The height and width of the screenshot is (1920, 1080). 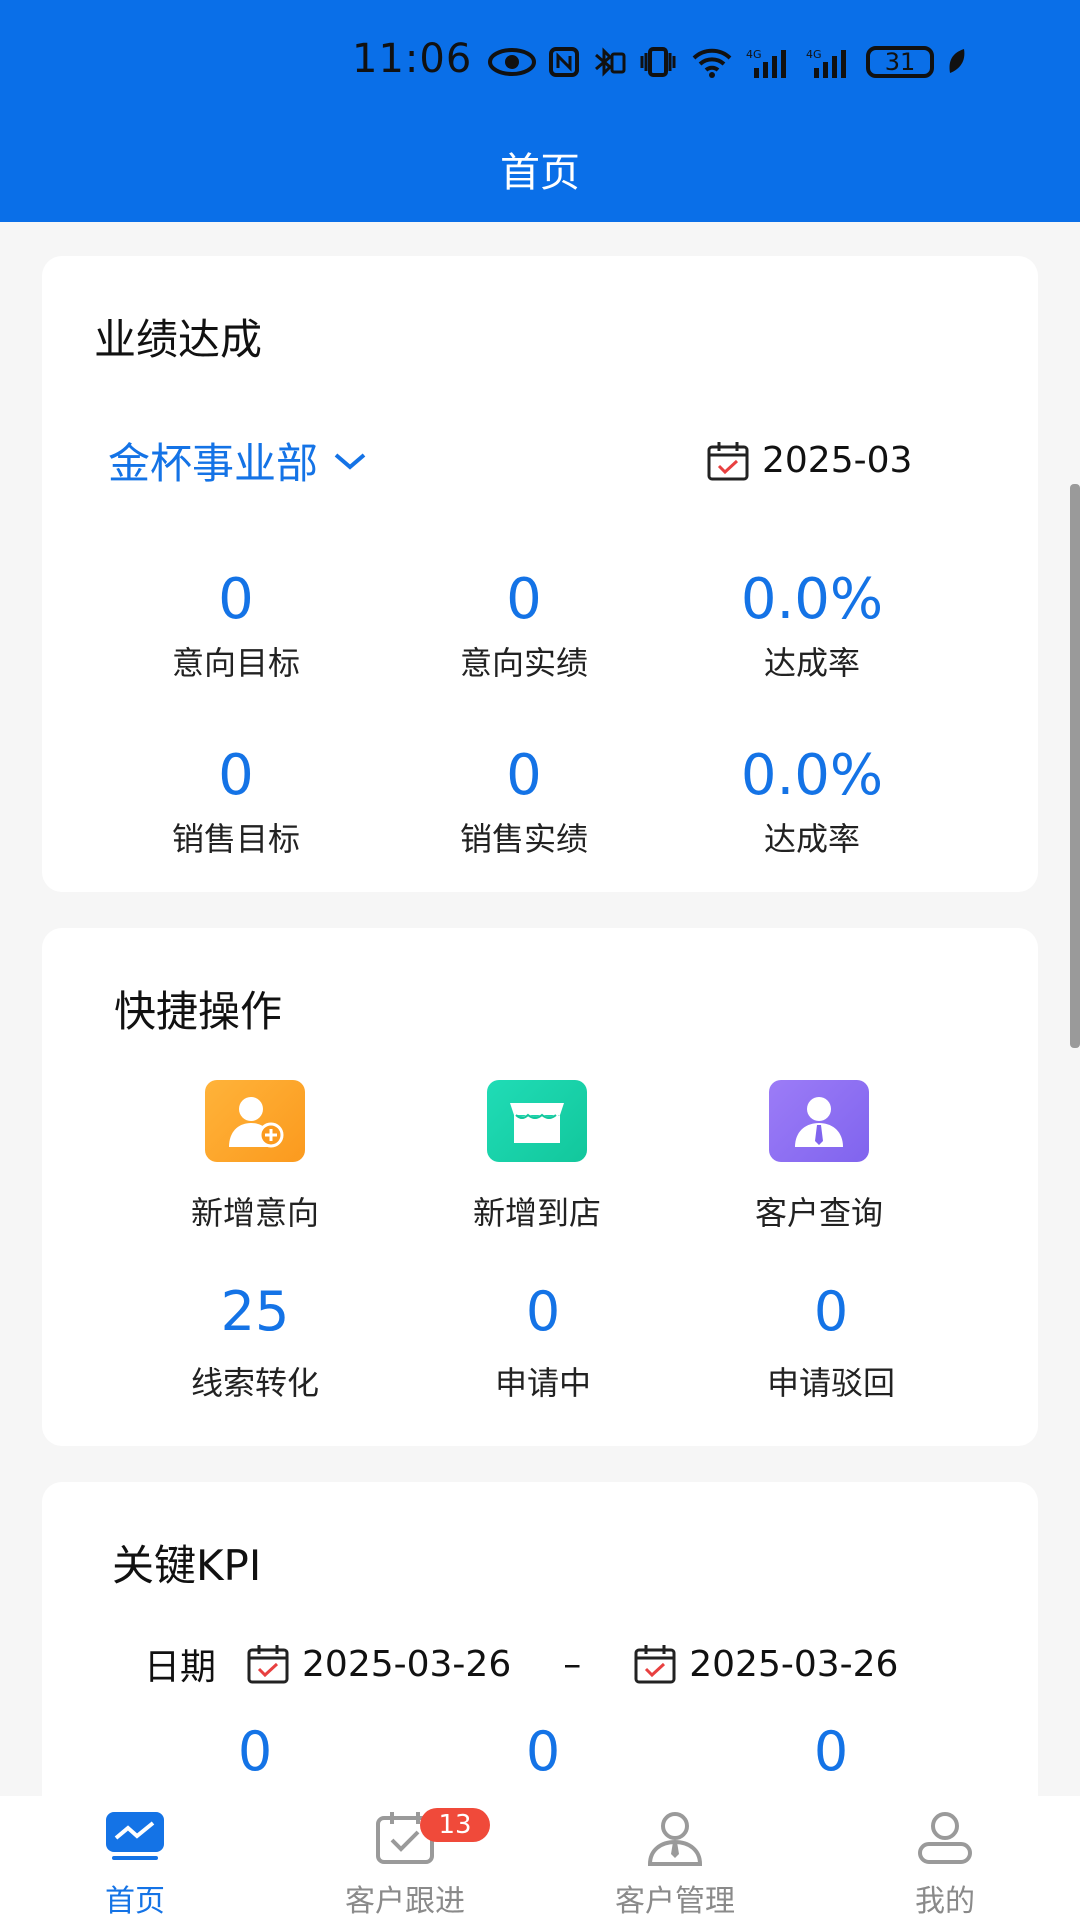 I want to click on nfc-icon, so click(x=564, y=62).